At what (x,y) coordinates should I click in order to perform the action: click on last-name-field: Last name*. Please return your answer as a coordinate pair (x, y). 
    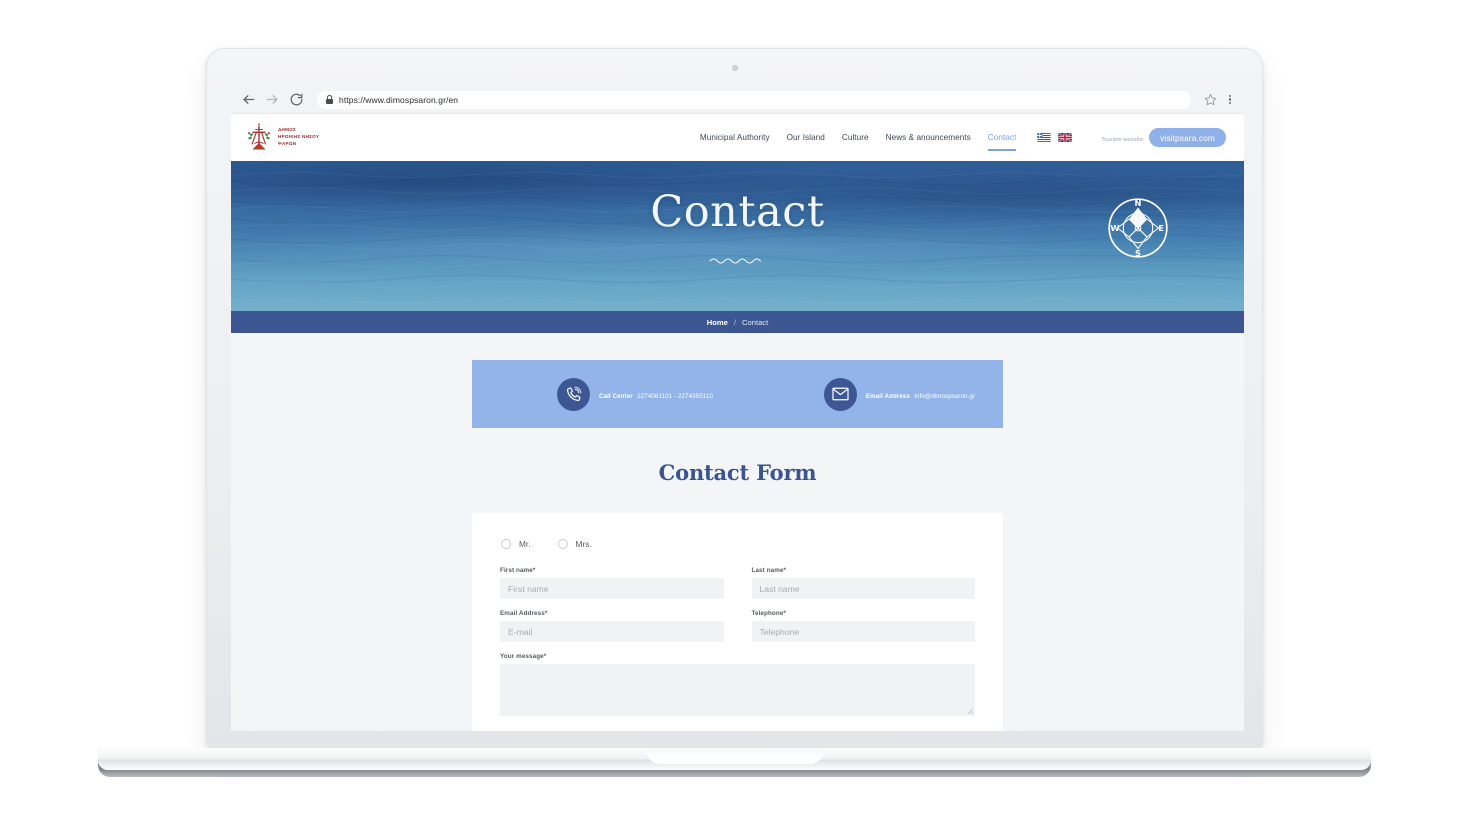
    Looking at the image, I should click on (863, 583).